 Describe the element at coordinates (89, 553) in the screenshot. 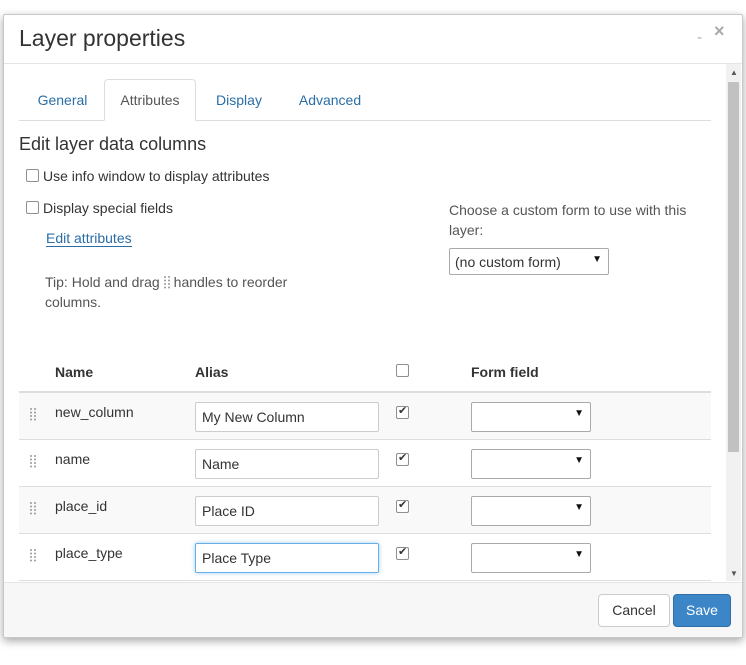

I see `column-name: place_type` at that location.